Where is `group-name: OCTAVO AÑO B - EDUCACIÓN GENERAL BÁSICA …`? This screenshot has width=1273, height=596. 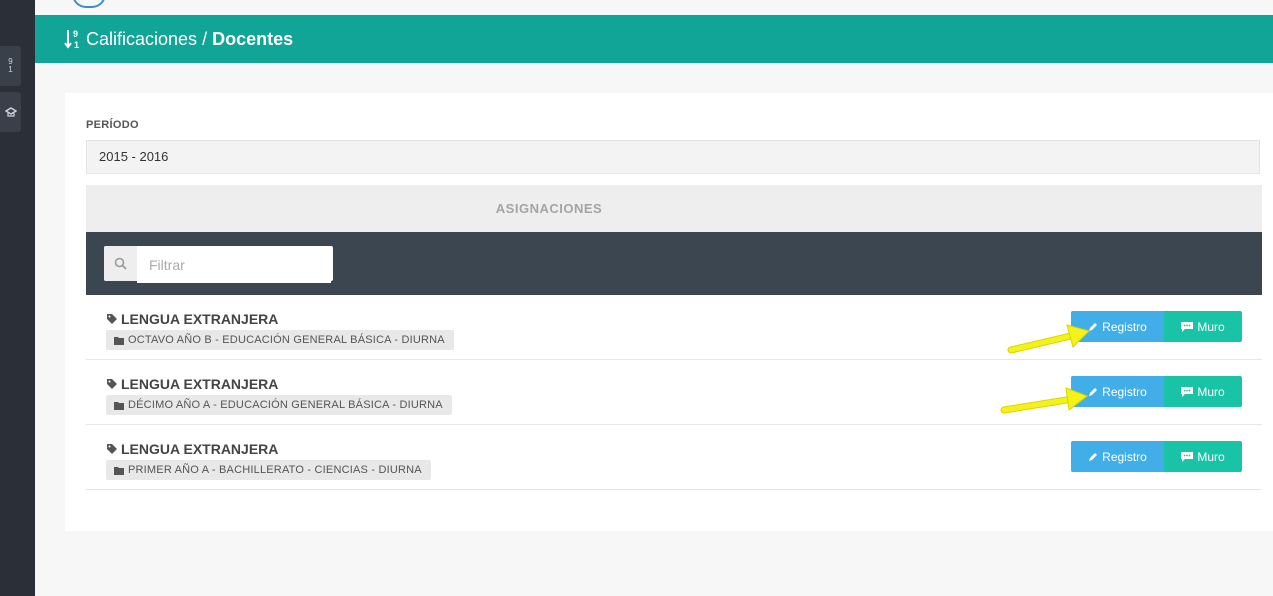 group-name: OCTAVO AÑO B - EDUCACIÓN GENERAL BÁSICA … is located at coordinates (286, 340).